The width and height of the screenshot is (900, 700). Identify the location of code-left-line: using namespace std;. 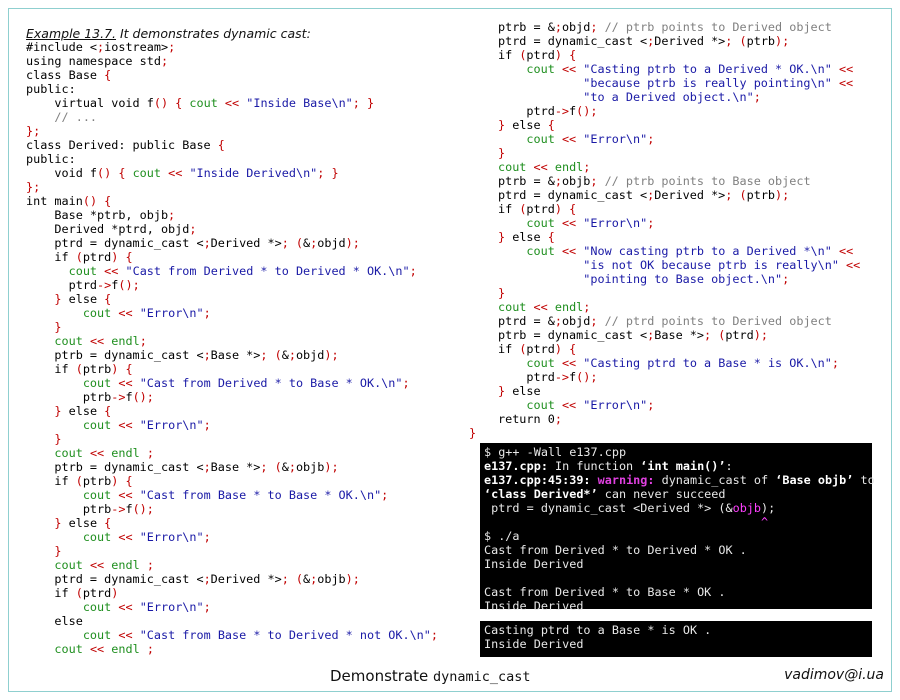
(97, 61).